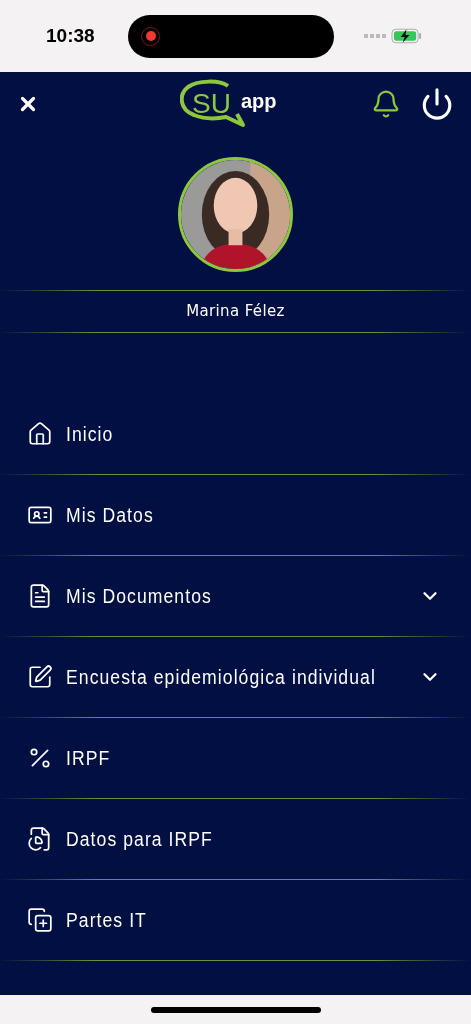 This screenshot has height=1024, width=471. I want to click on menu-label: IRPF, so click(88, 758).